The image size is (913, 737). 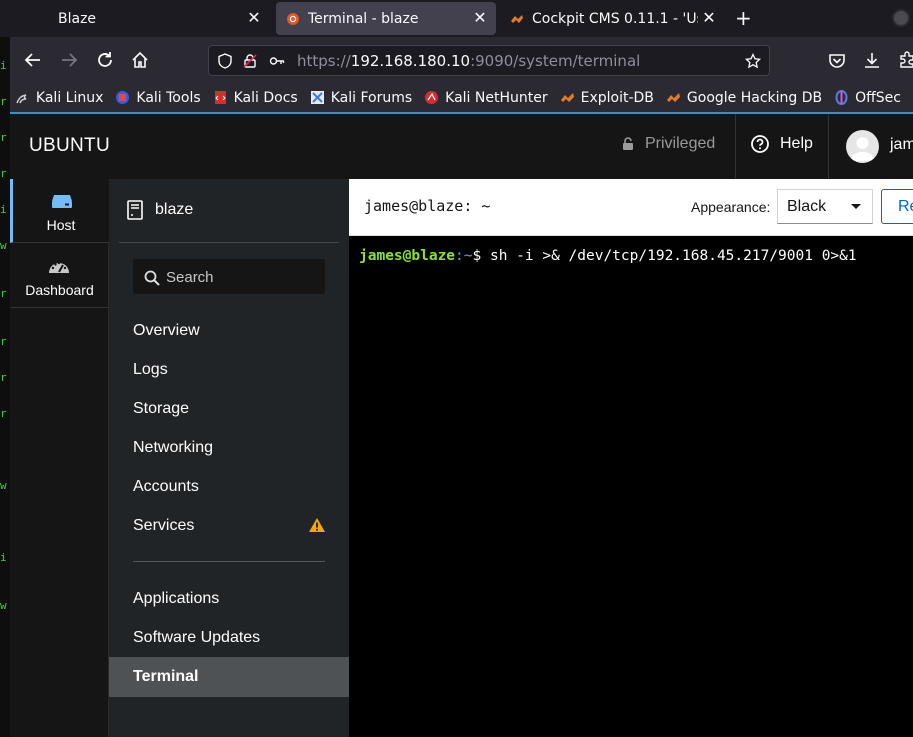 What do you see at coordinates (856, 206) in the screenshot?
I see `caret-down-icon` at bounding box center [856, 206].